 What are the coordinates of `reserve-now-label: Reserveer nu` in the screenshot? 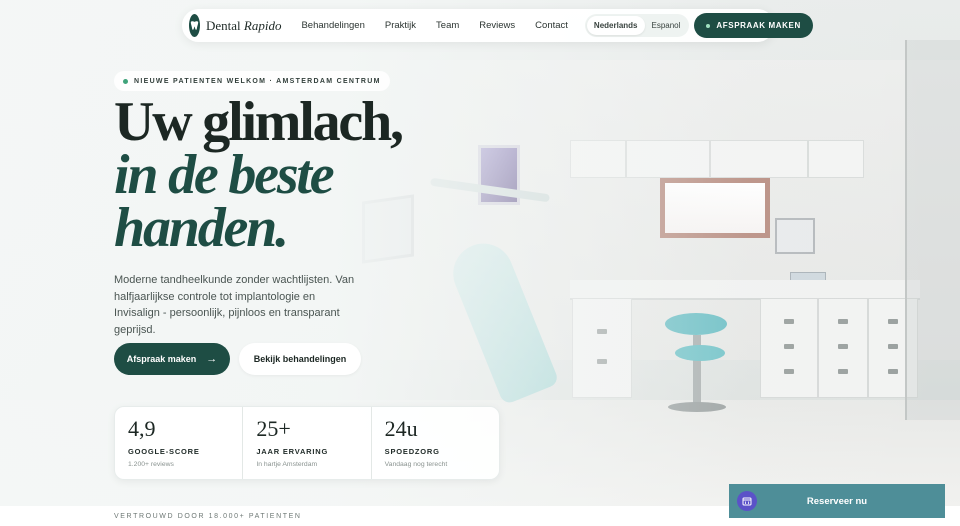 It's located at (837, 501).